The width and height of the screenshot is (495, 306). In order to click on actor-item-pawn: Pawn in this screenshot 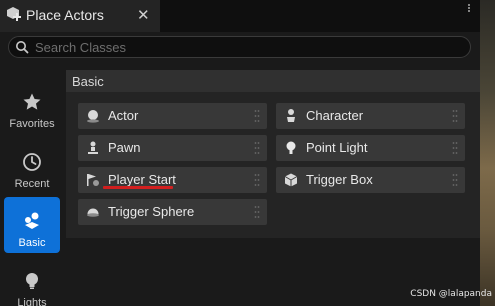, I will do `click(172, 148)`.